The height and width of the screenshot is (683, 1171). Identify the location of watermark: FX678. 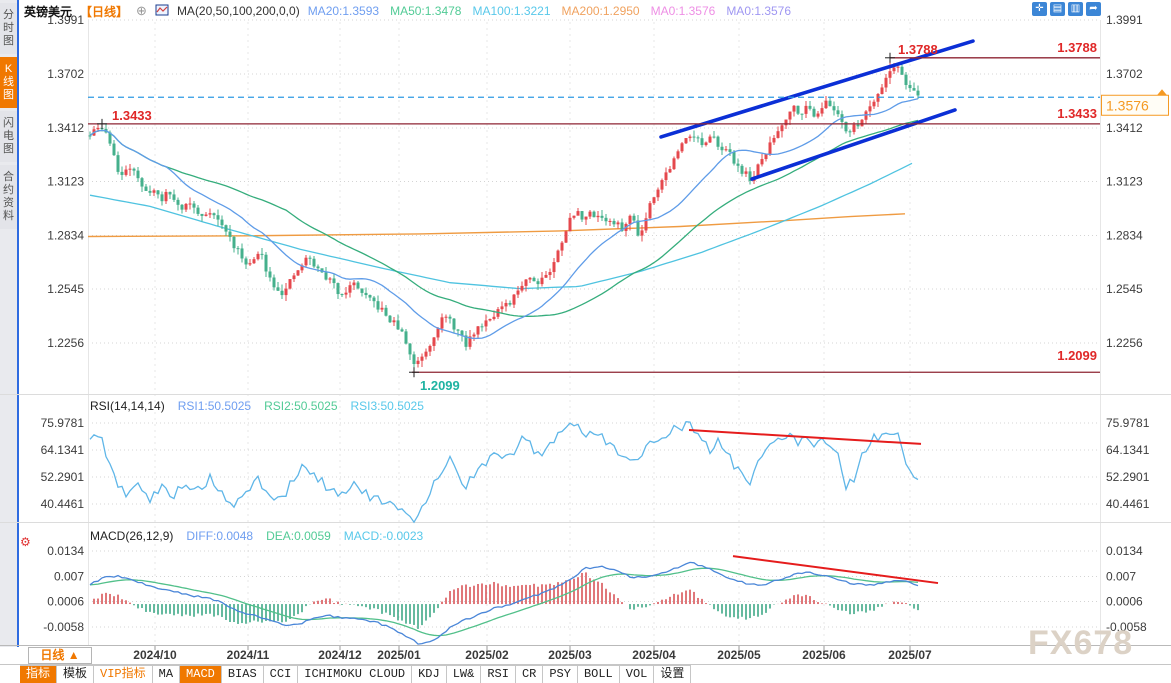
(1081, 643).